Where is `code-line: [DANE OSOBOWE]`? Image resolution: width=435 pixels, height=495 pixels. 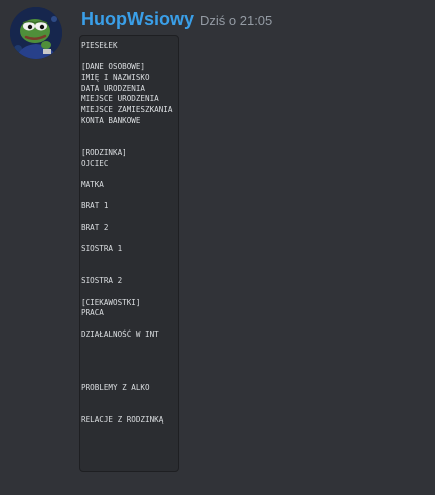 code-line: [DANE OSOBOWE] is located at coordinates (113, 67).